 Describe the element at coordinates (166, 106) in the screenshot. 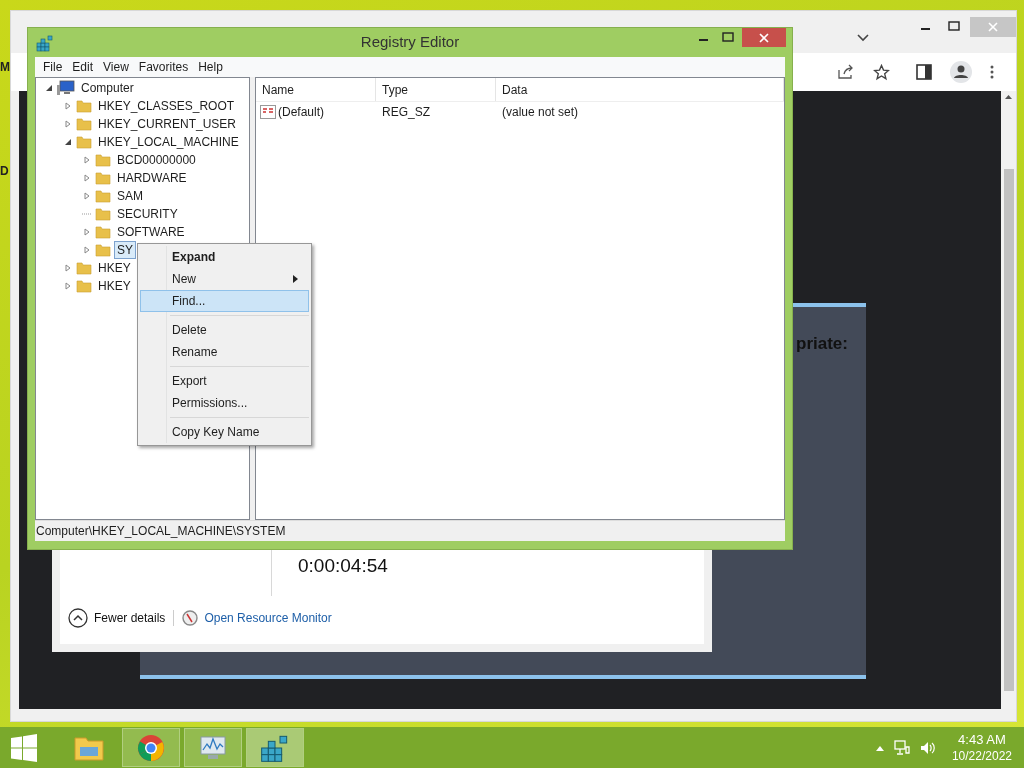

I see `tree-item: HKEY_CLASSES_ROOT` at that location.